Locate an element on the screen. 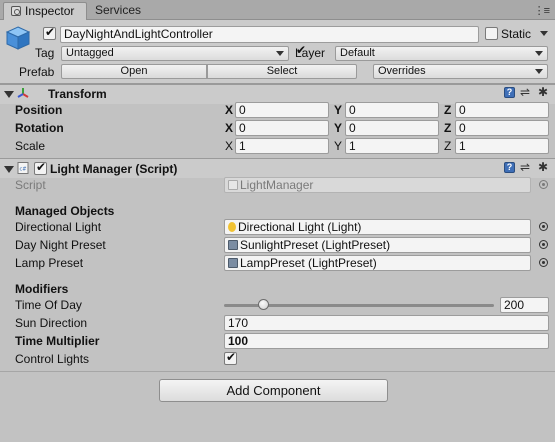 Image resolution: width=555 pixels, height=442 pixels. directional-light-label: Directional Light is located at coordinates (58, 227).